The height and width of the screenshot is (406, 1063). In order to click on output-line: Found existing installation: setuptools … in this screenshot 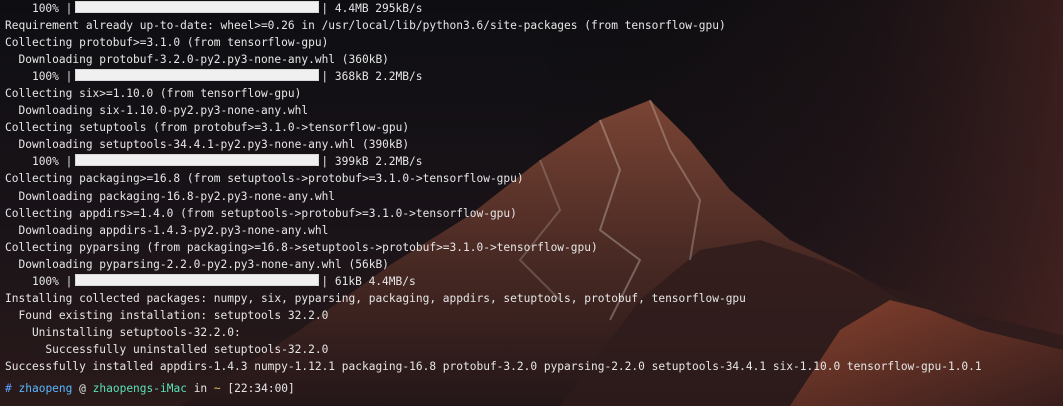, I will do `click(167, 315)`.